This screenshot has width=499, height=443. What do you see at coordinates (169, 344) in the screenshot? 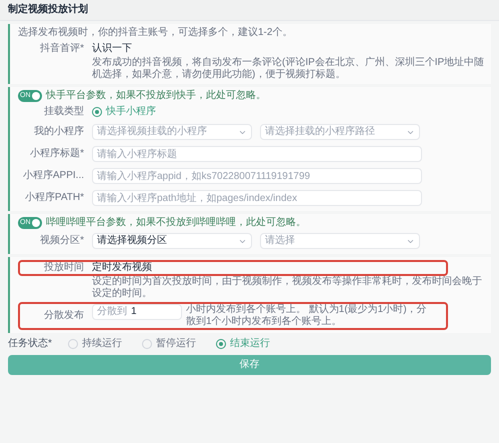
I see `radio-option: 暂停运行` at bounding box center [169, 344].